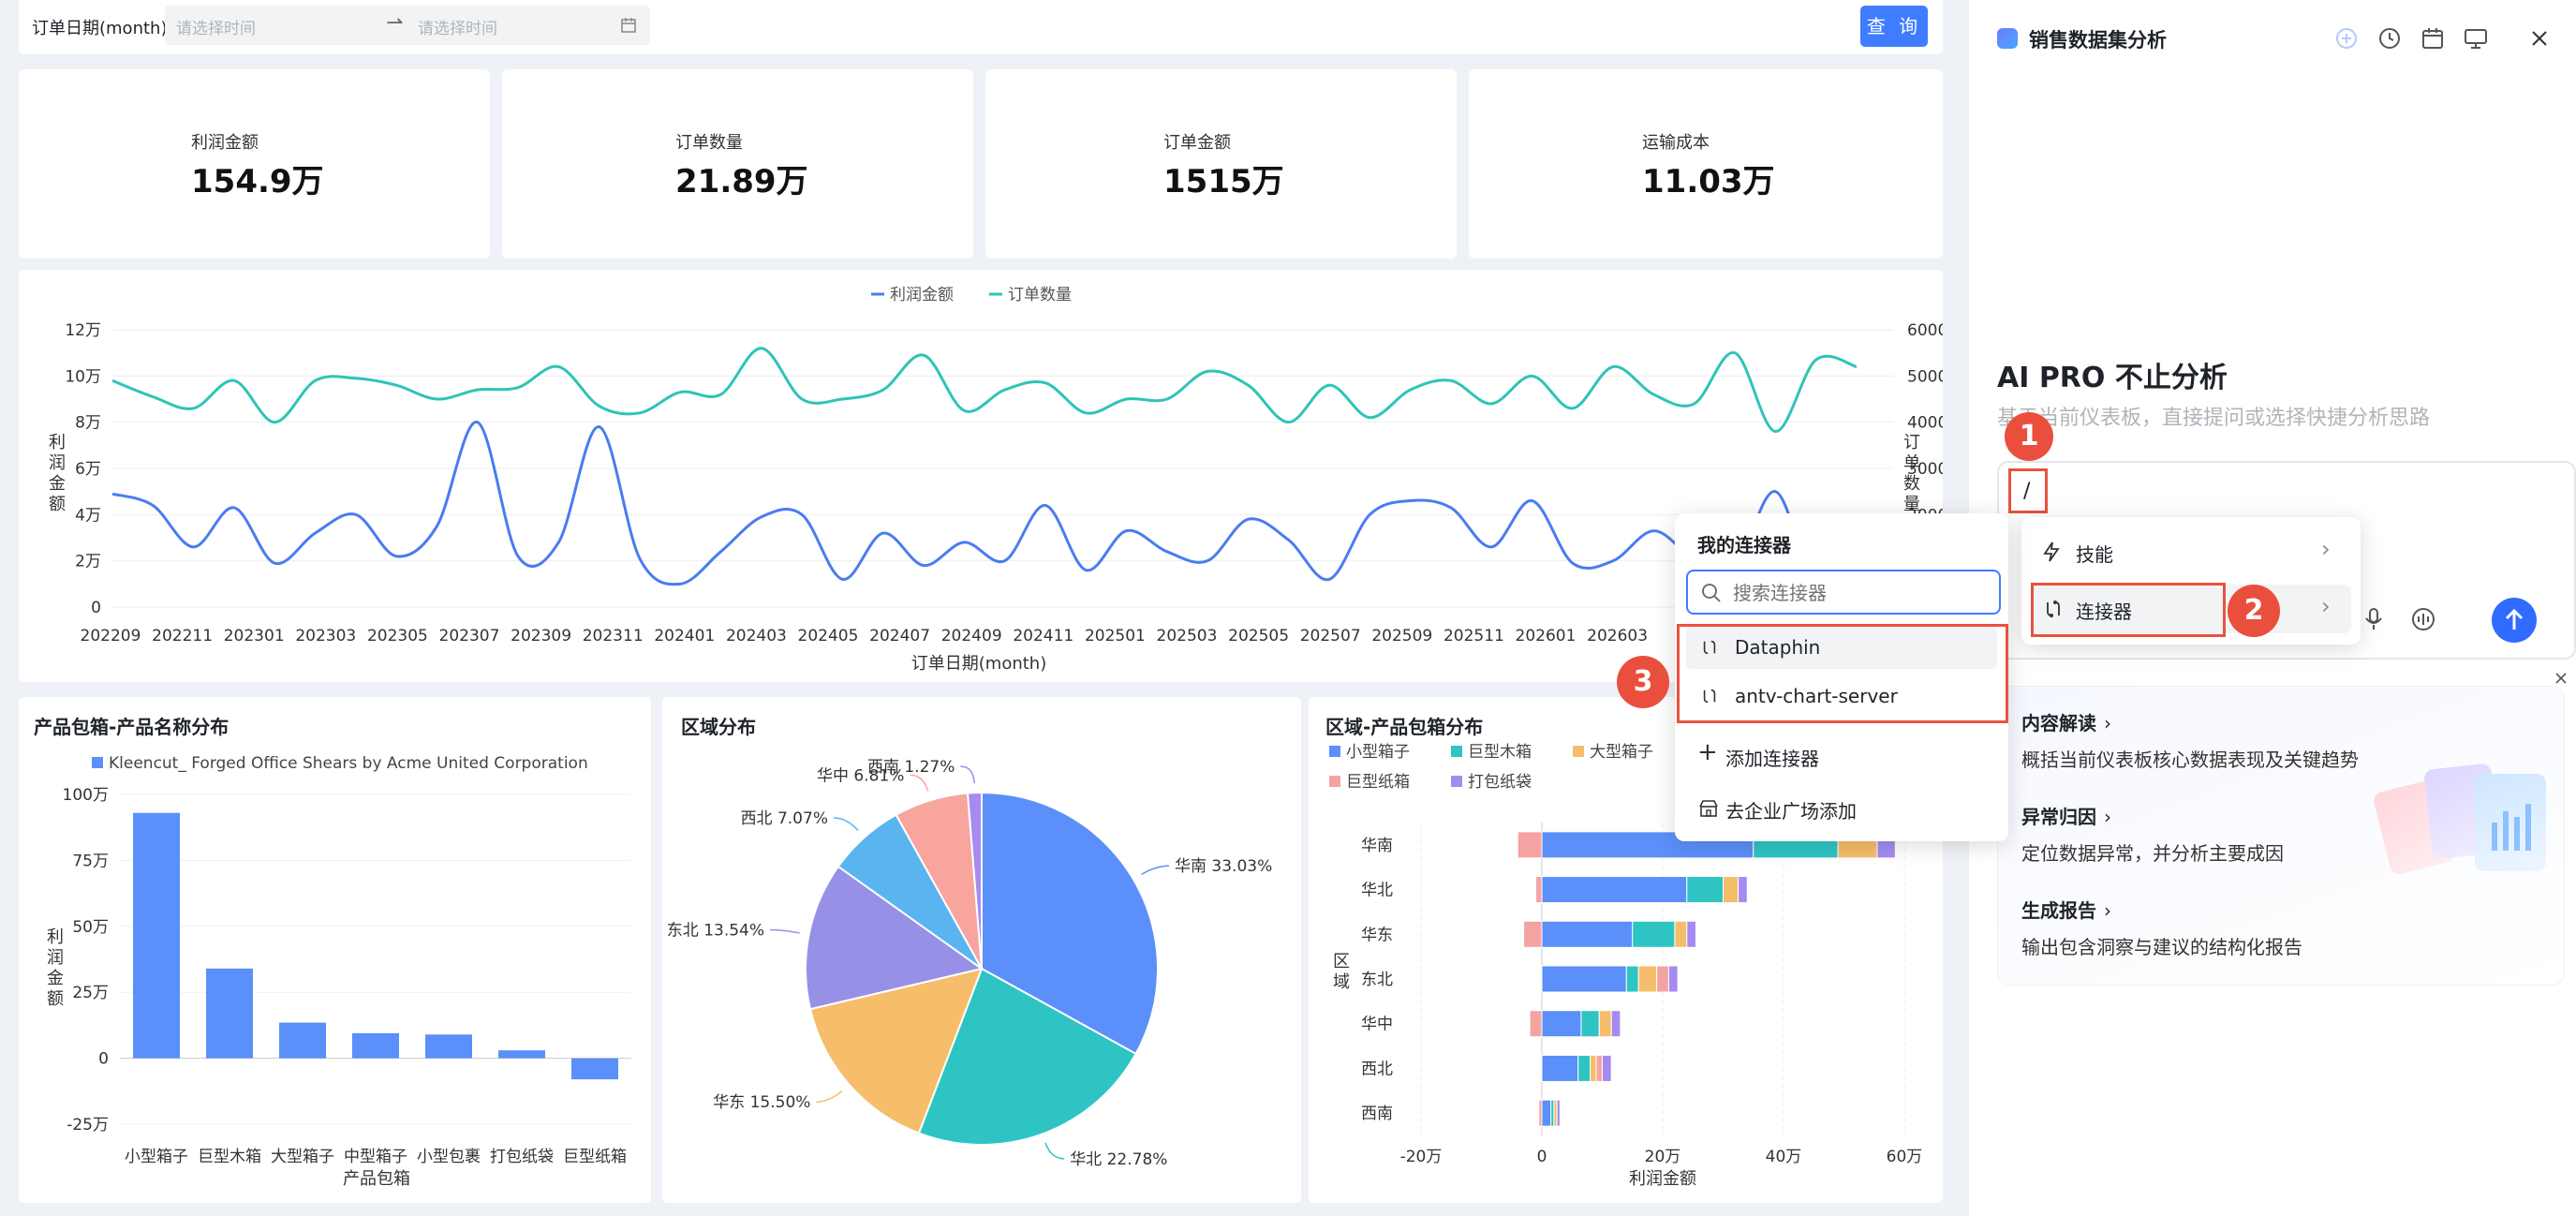 The image size is (2576, 1216). I want to click on start-date-input: 请选择时间, so click(216, 26).